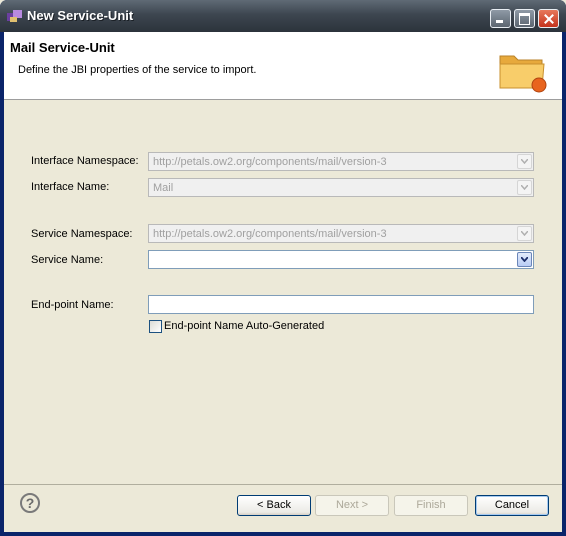  Describe the element at coordinates (523, 74) in the screenshot. I see `folder-icon` at that location.